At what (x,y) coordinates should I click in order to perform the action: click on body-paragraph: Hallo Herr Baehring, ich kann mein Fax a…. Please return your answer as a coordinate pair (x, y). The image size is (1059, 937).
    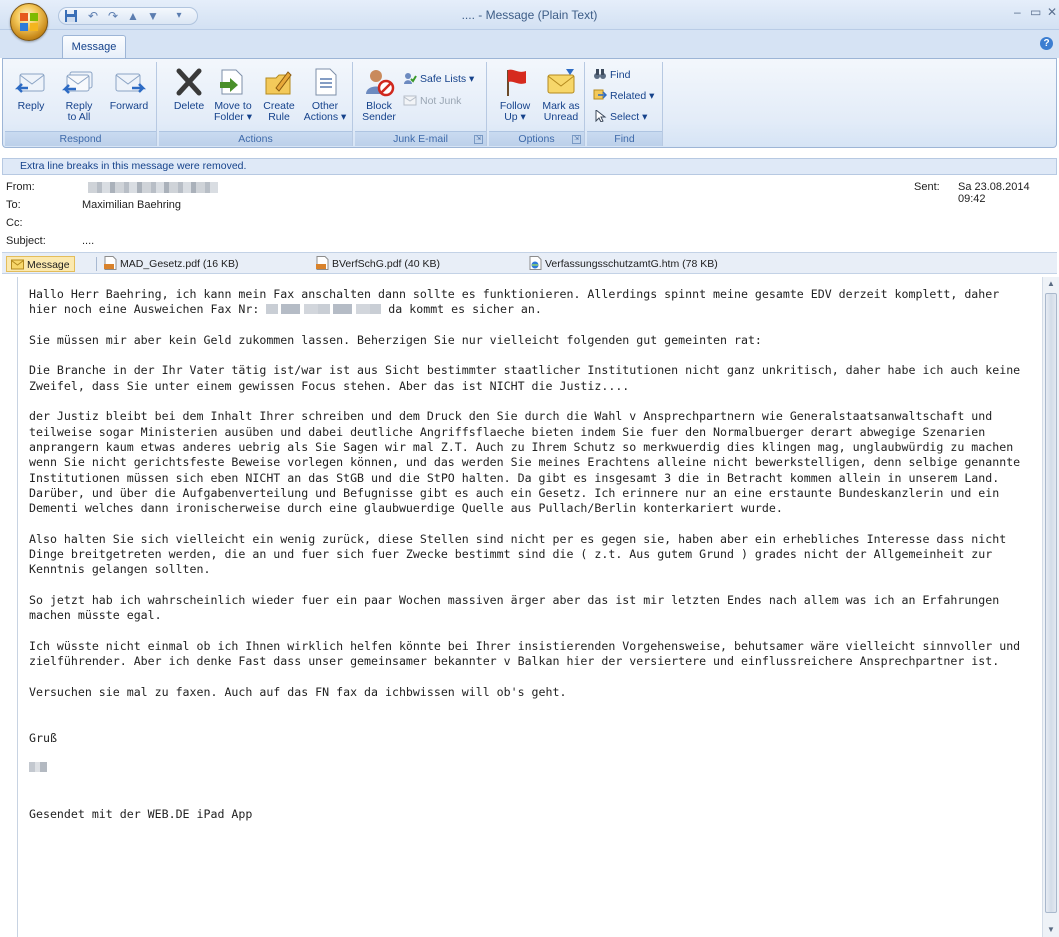
    Looking at the image, I should click on (514, 302).